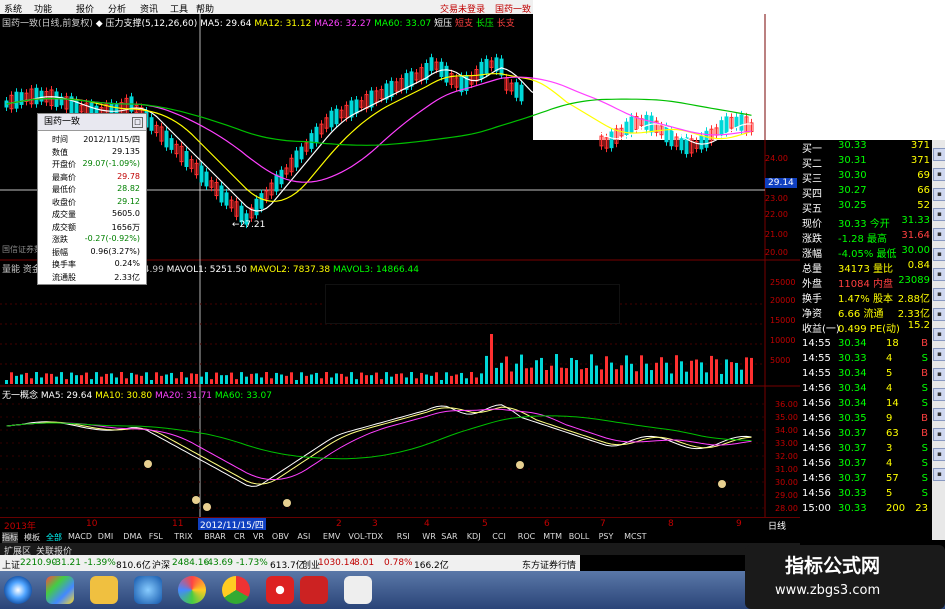 Image resolution: width=945 pixels, height=609 pixels. I want to click on quote-row: 换手 1.47% 股本 2.88亿, so click(866, 297).